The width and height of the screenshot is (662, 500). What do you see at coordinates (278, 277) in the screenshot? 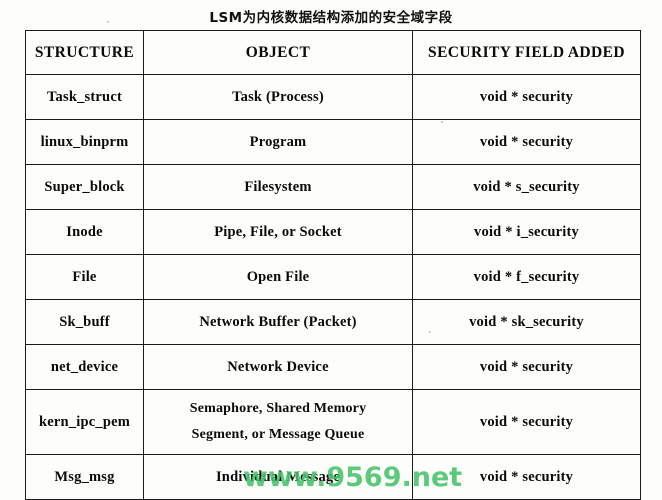
I see `cell-object: Open File` at bounding box center [278, 277].